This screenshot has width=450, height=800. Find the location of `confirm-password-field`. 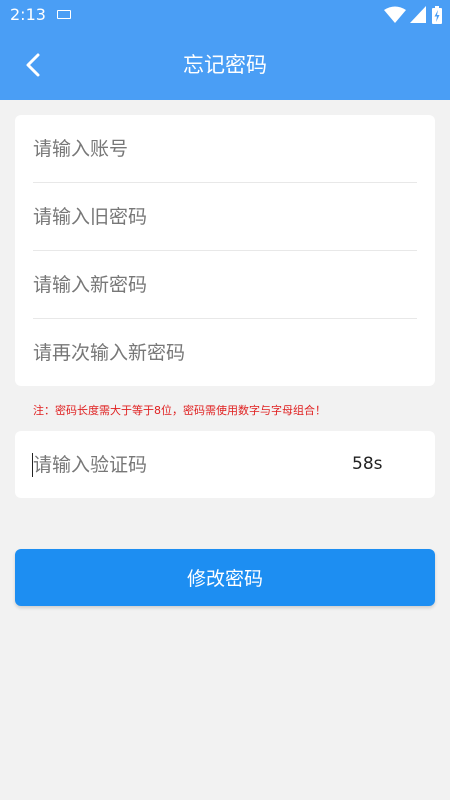

confirm-password-field is located at coordinates (225, 352).